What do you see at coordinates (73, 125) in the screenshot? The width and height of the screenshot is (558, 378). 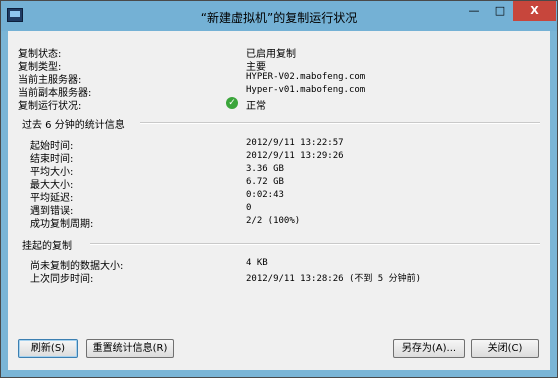 I see `stats-group-title: 过去 6 分钟的统计信息` at bounding box center [73, 125].